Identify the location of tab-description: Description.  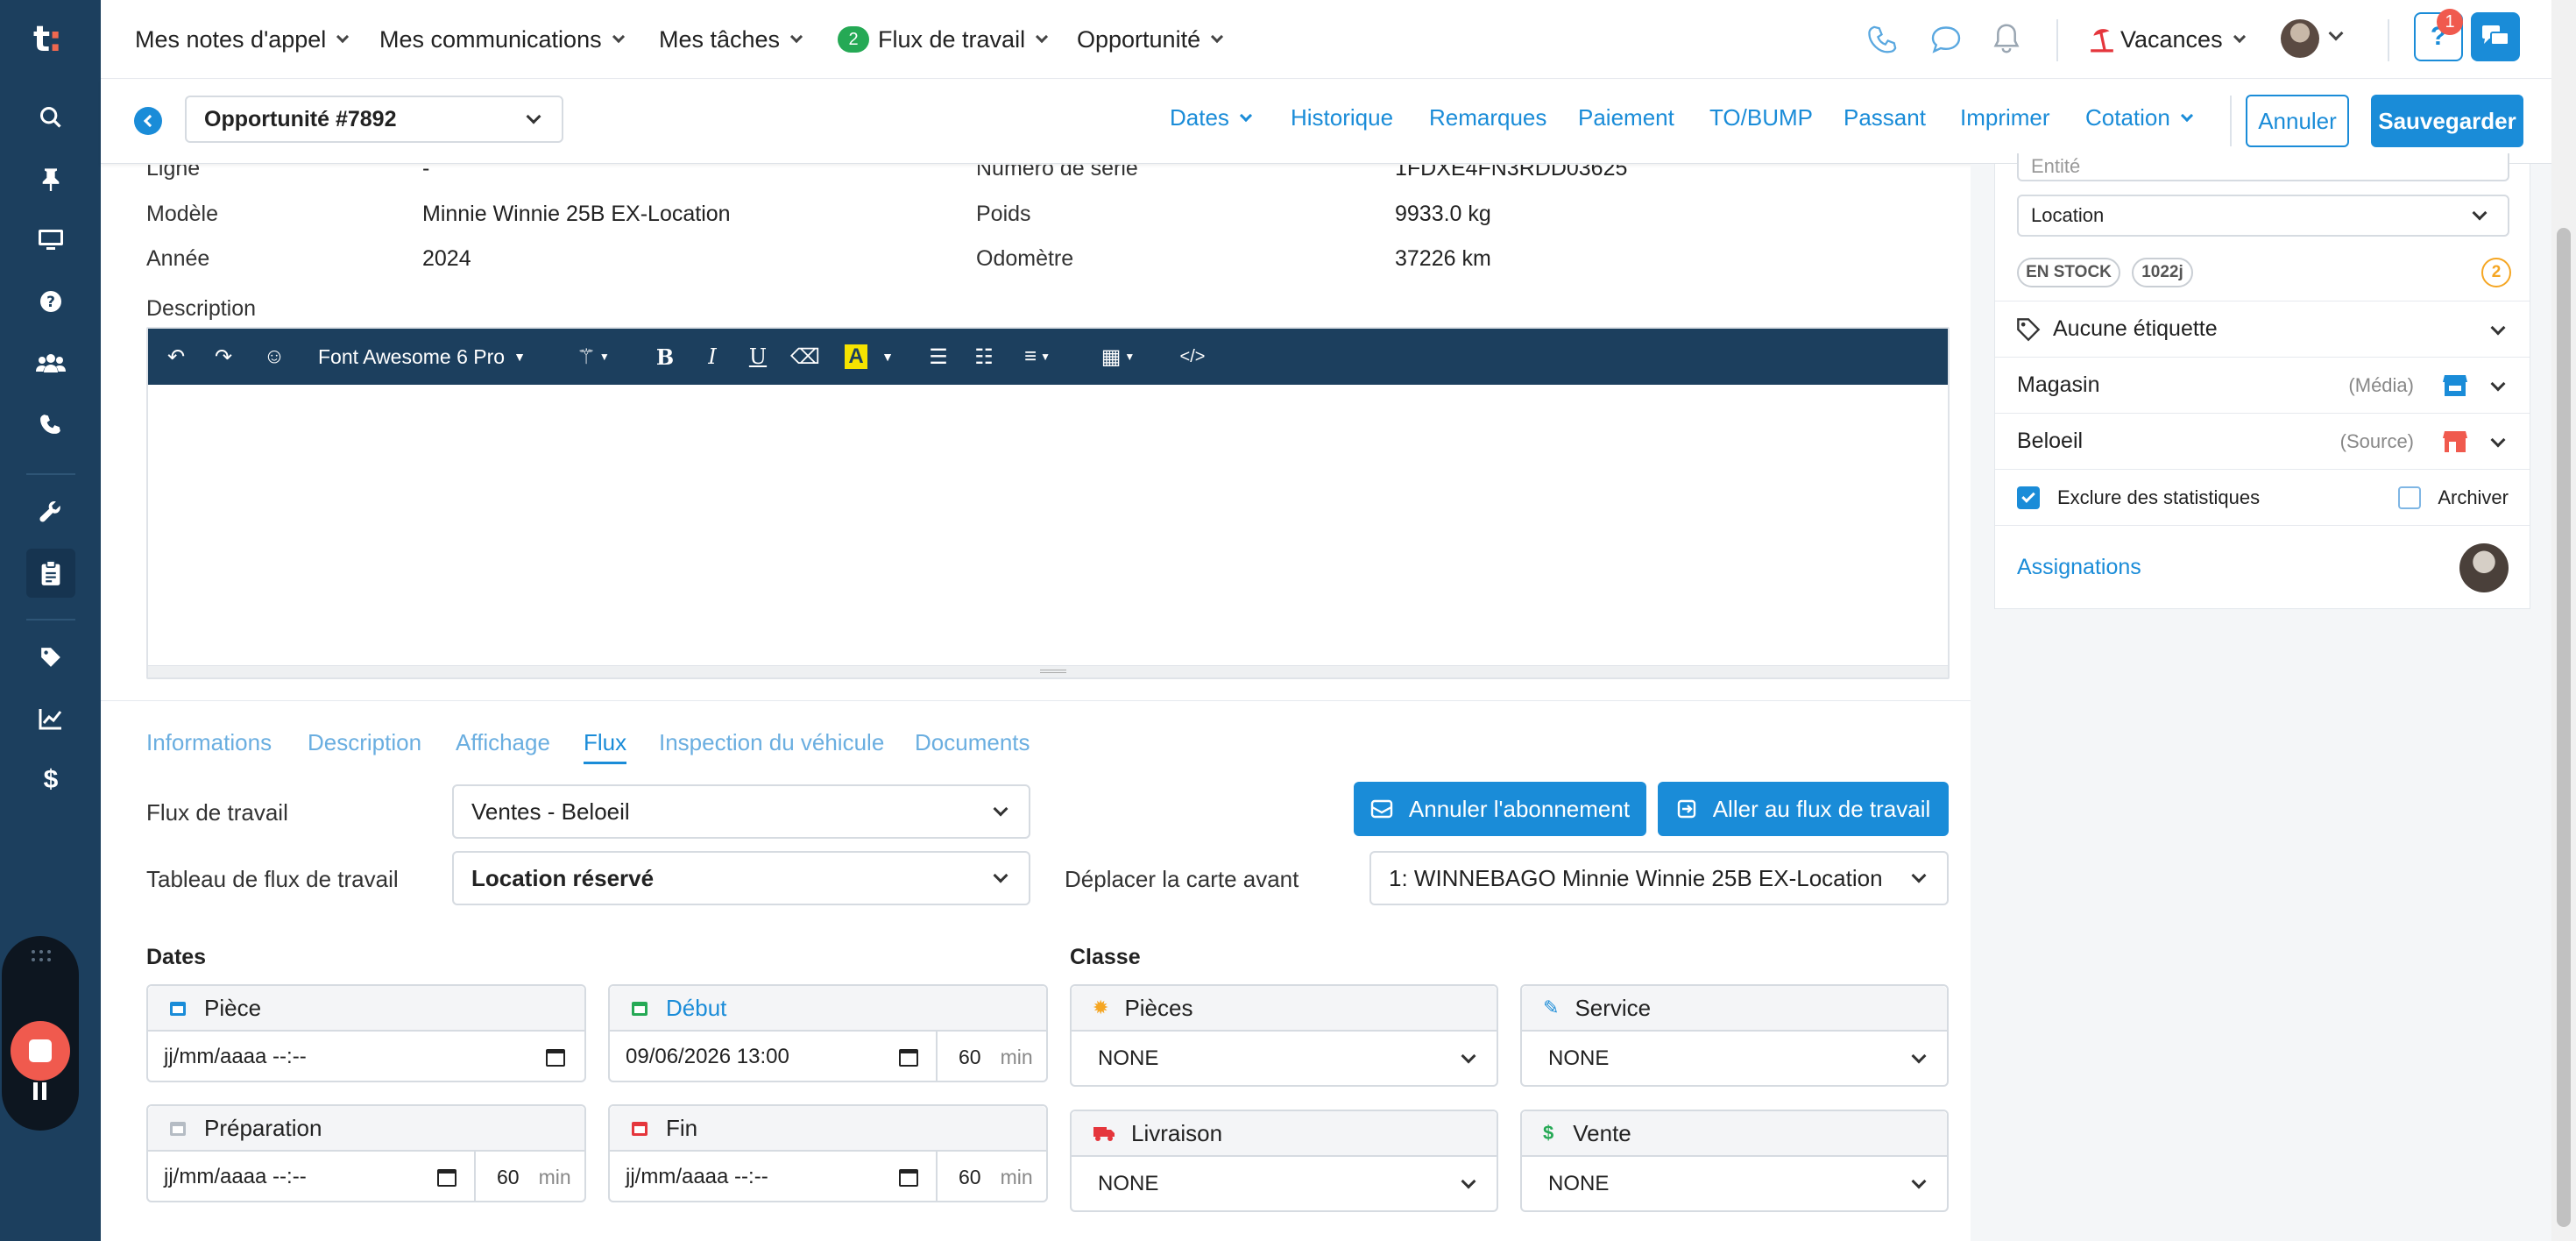
(364, 742).